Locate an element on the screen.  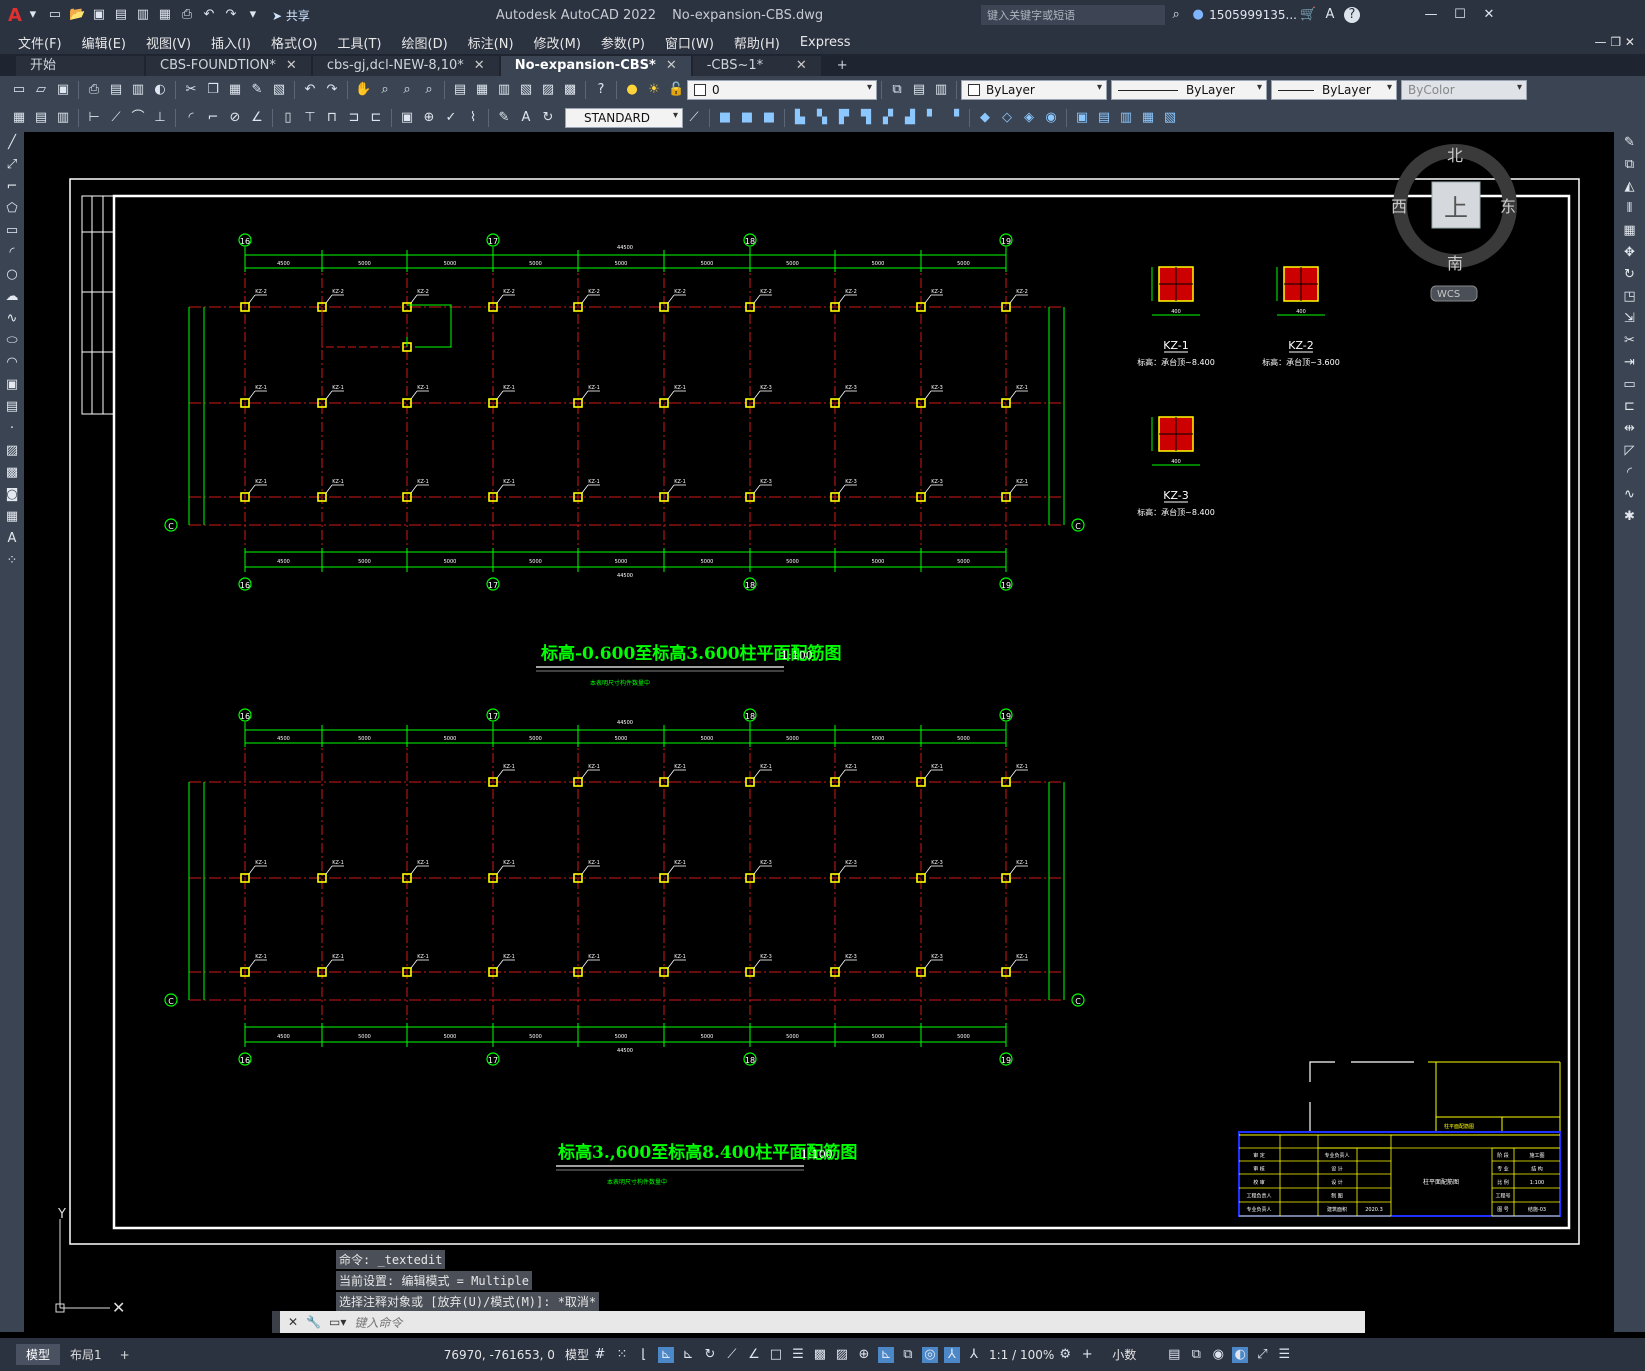
chevron-down-icon: ▾ is located at coordinates (33, 15).